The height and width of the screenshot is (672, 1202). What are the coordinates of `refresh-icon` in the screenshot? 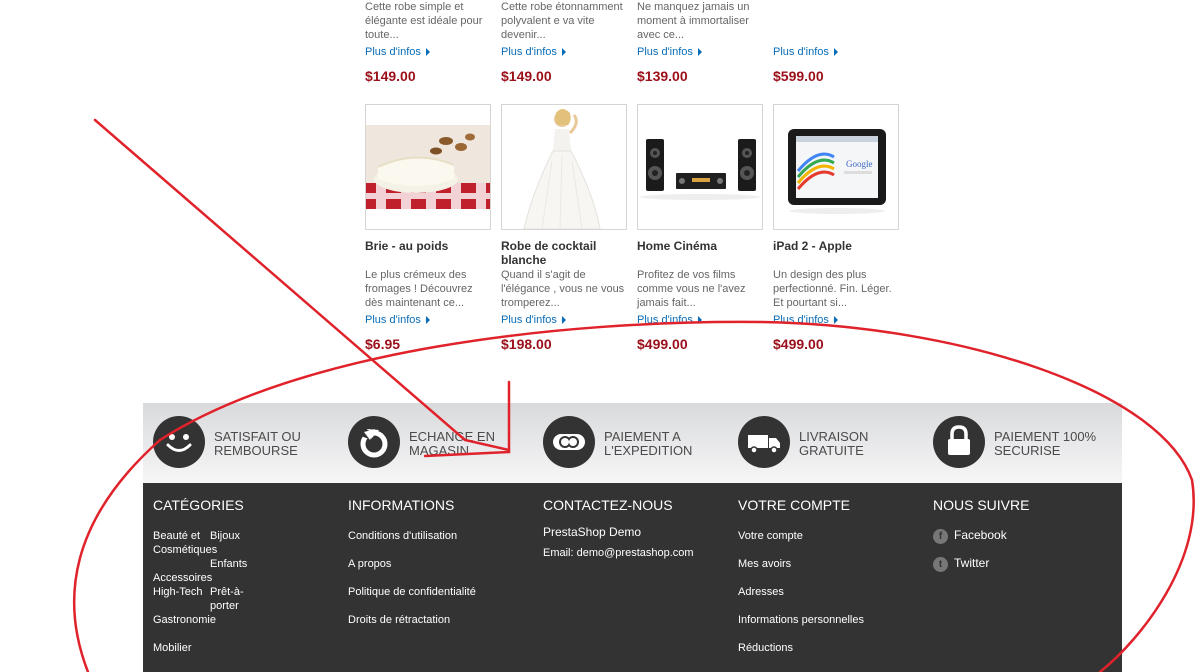 It's located at (374, 442).